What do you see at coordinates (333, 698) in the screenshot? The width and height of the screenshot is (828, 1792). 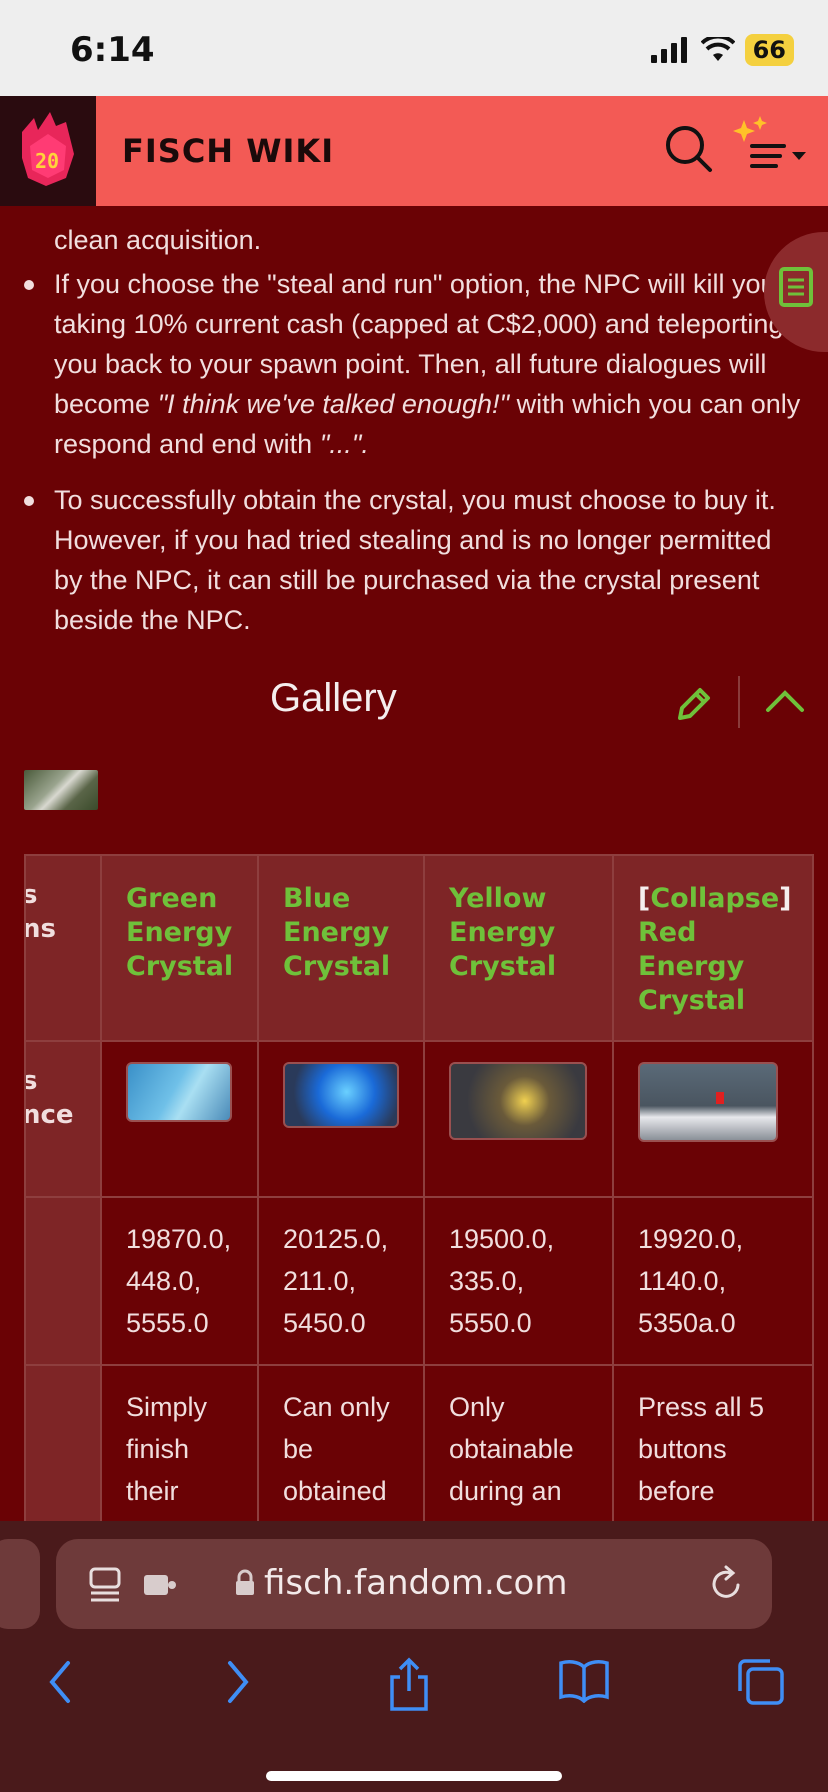 I see `section-heading-gallery: Gallery` at bounding box center [333, 698].